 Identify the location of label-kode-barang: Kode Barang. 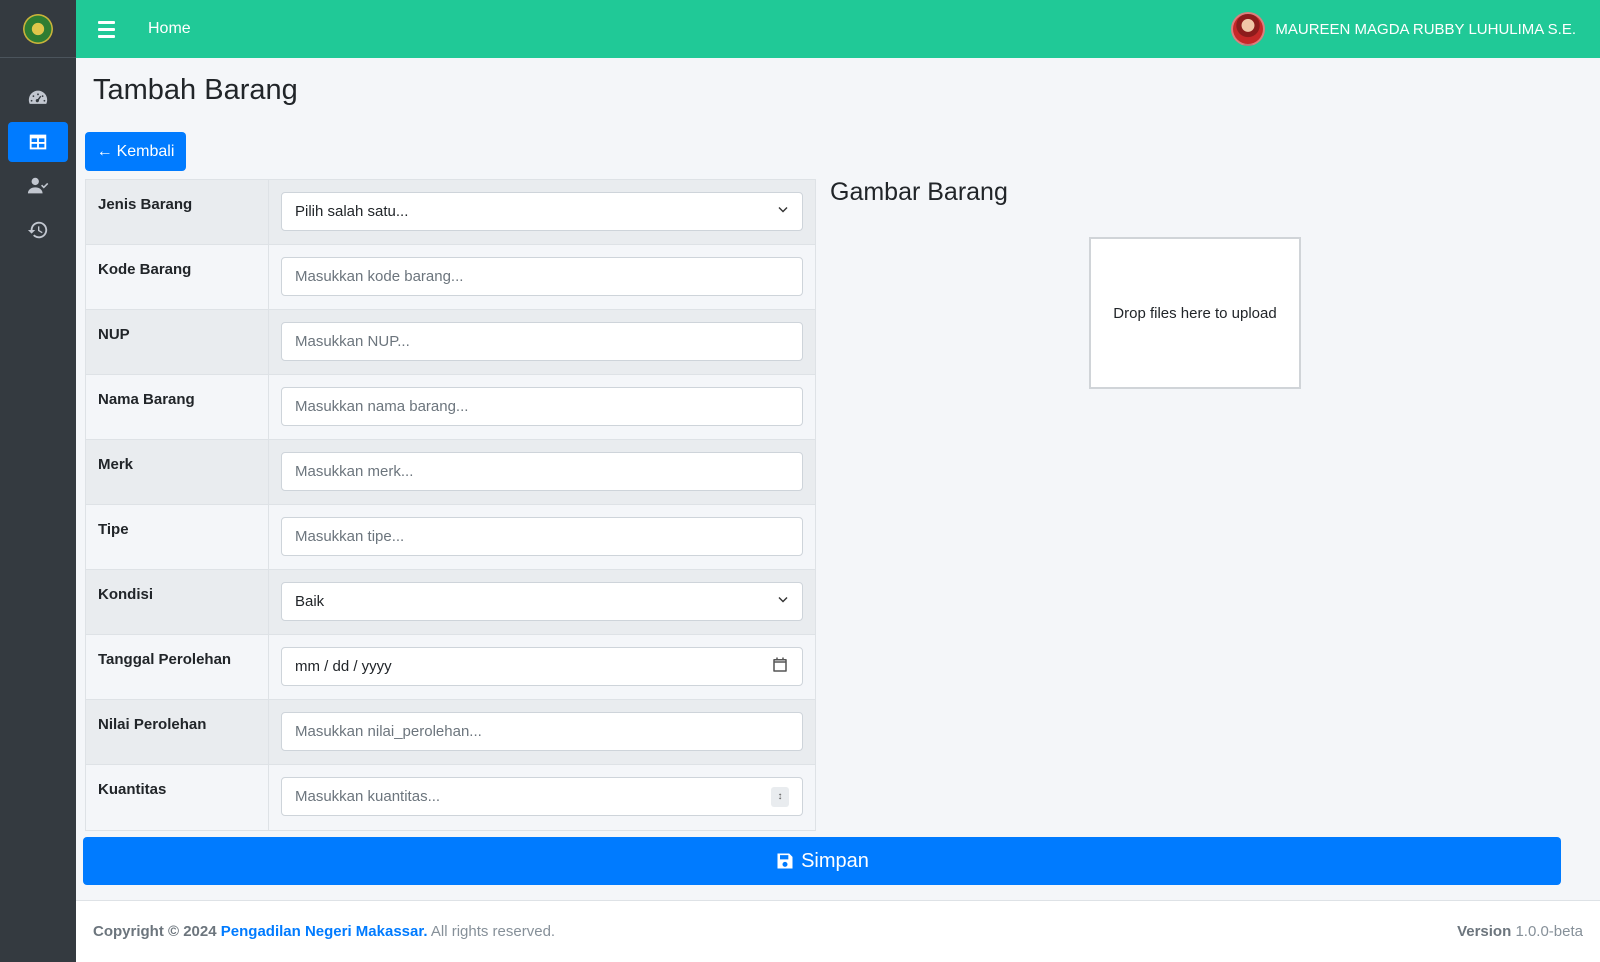
(177, 277).